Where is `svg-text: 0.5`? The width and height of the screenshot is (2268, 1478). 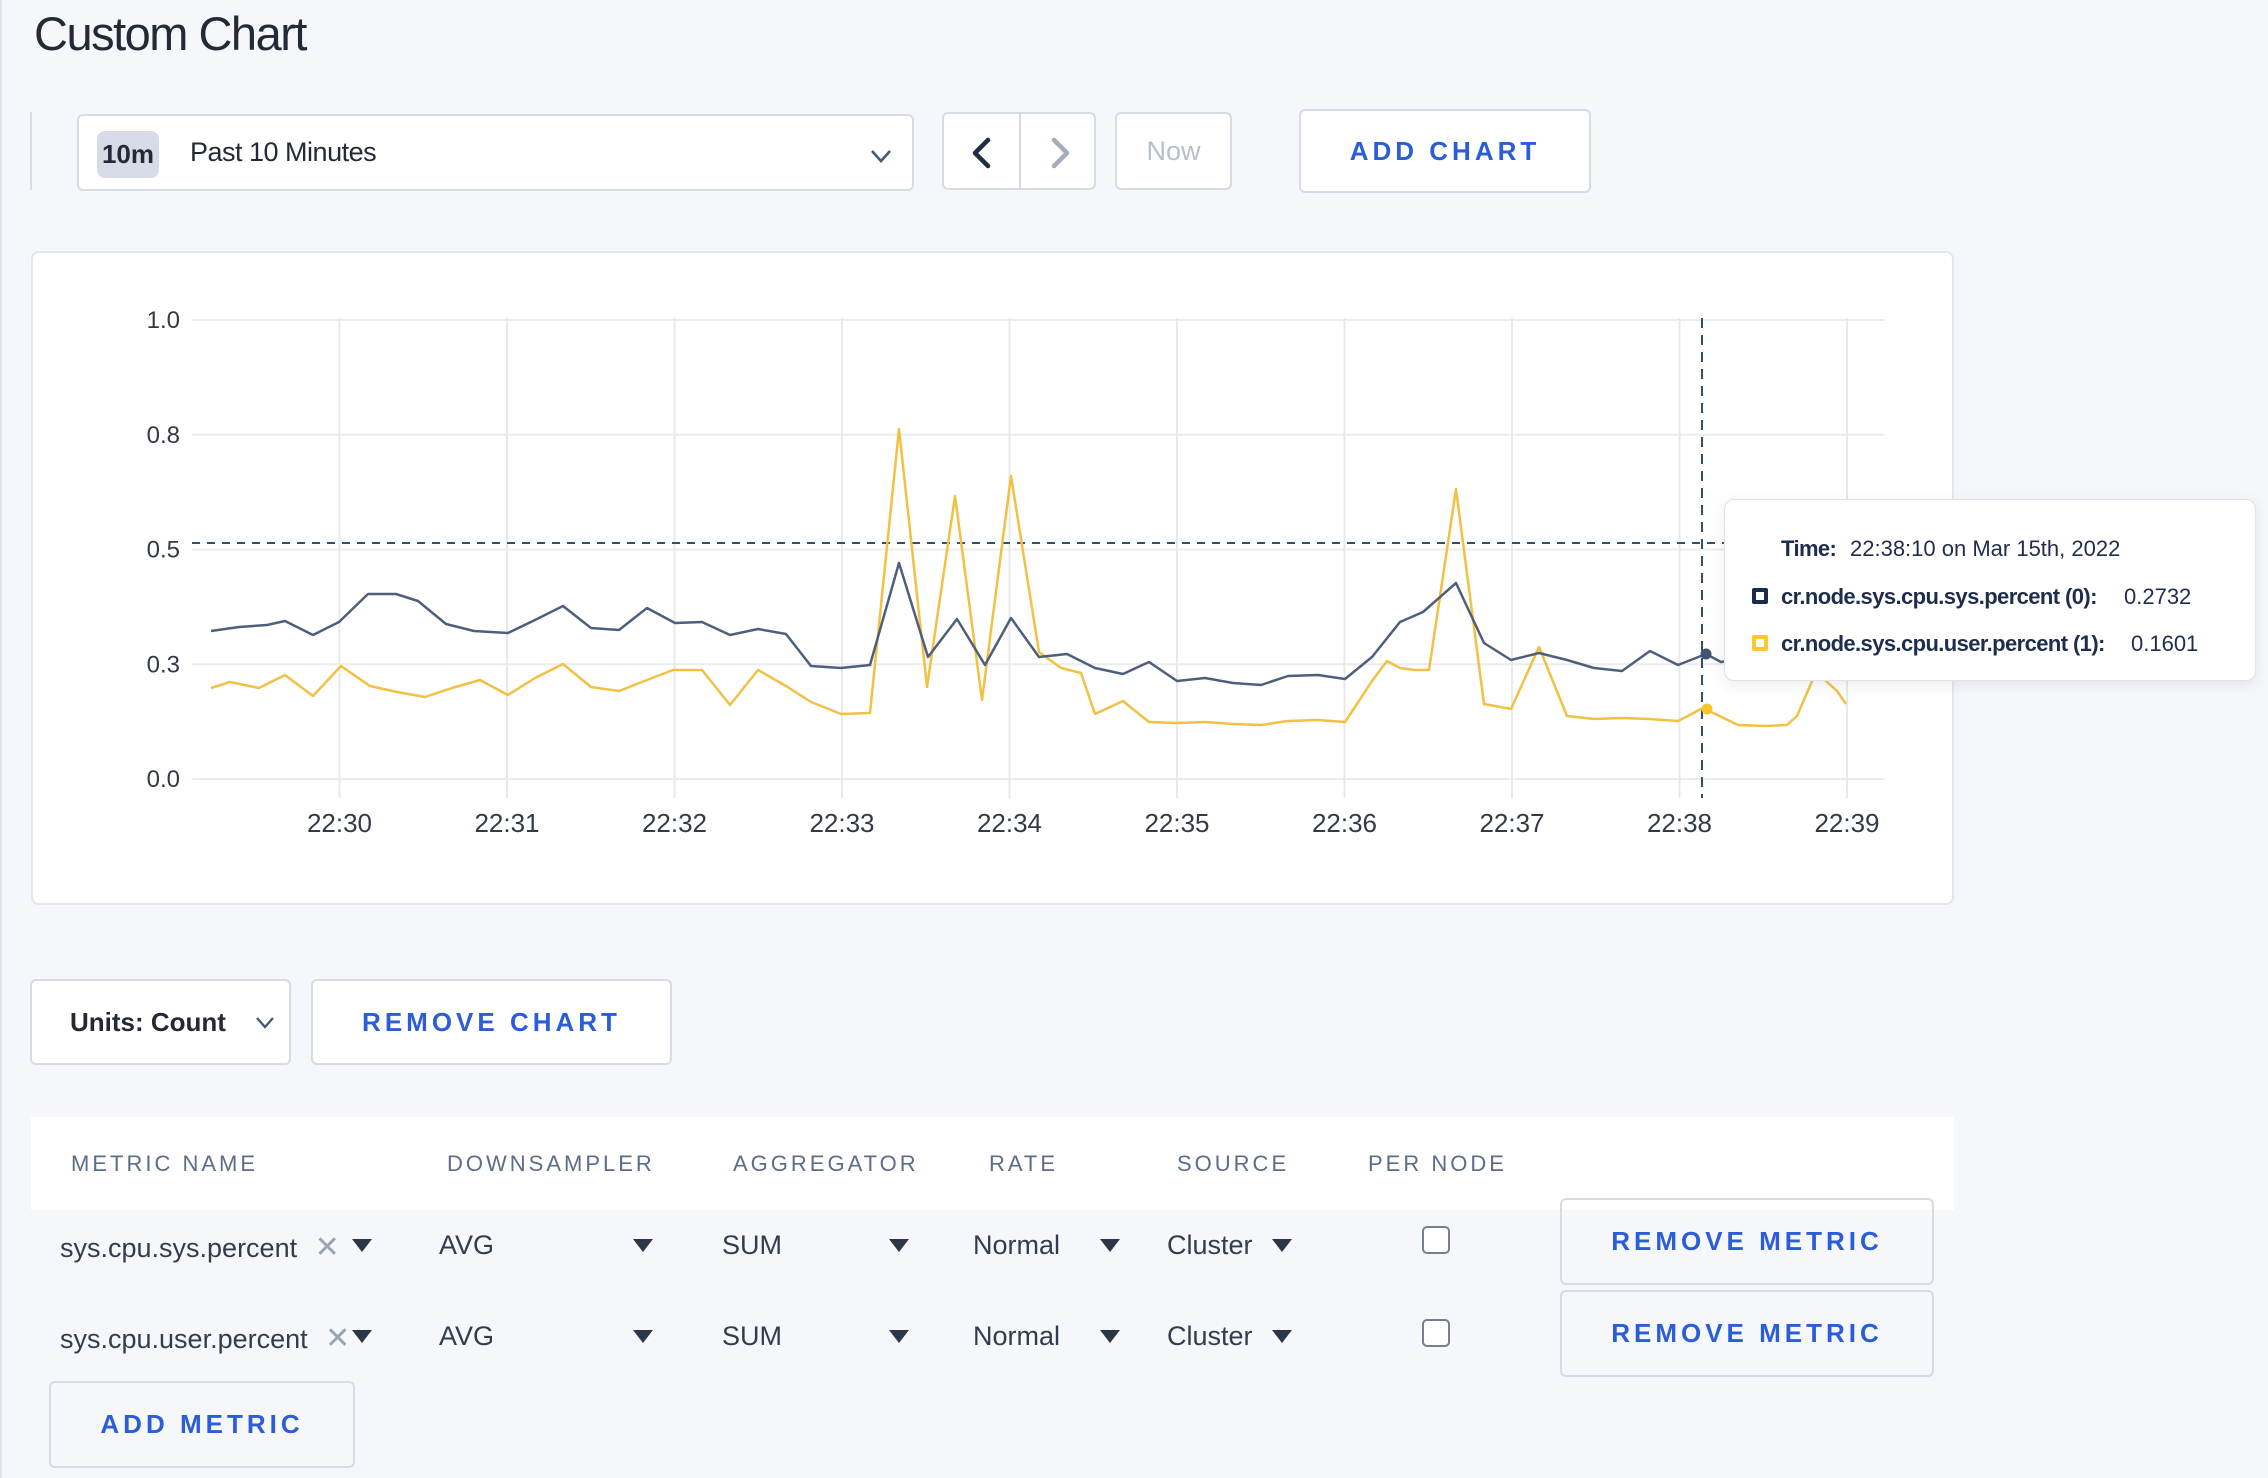
svg-text: 0.5 is located at coordinates (163, 550).